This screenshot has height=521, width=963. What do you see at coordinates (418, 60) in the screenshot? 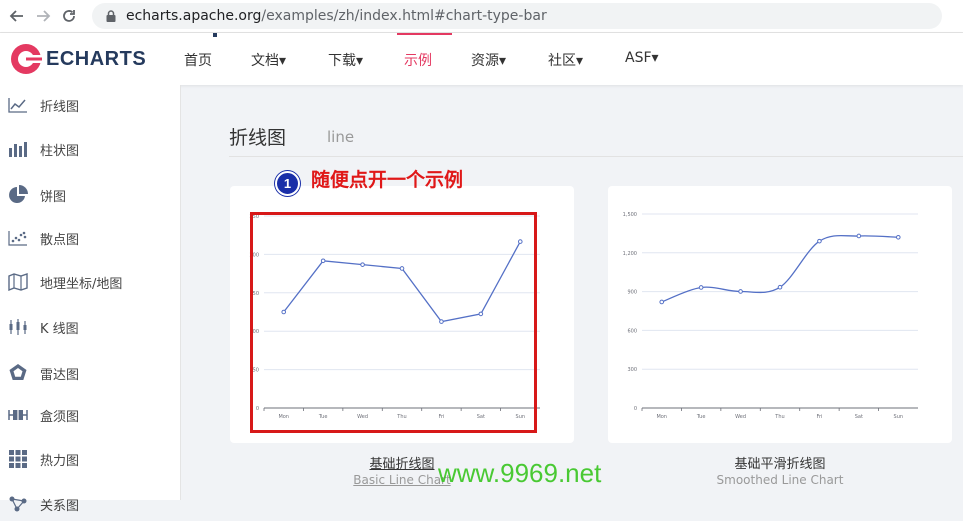
I see `nav-examples: 示例` at bounding box center [418, 60].